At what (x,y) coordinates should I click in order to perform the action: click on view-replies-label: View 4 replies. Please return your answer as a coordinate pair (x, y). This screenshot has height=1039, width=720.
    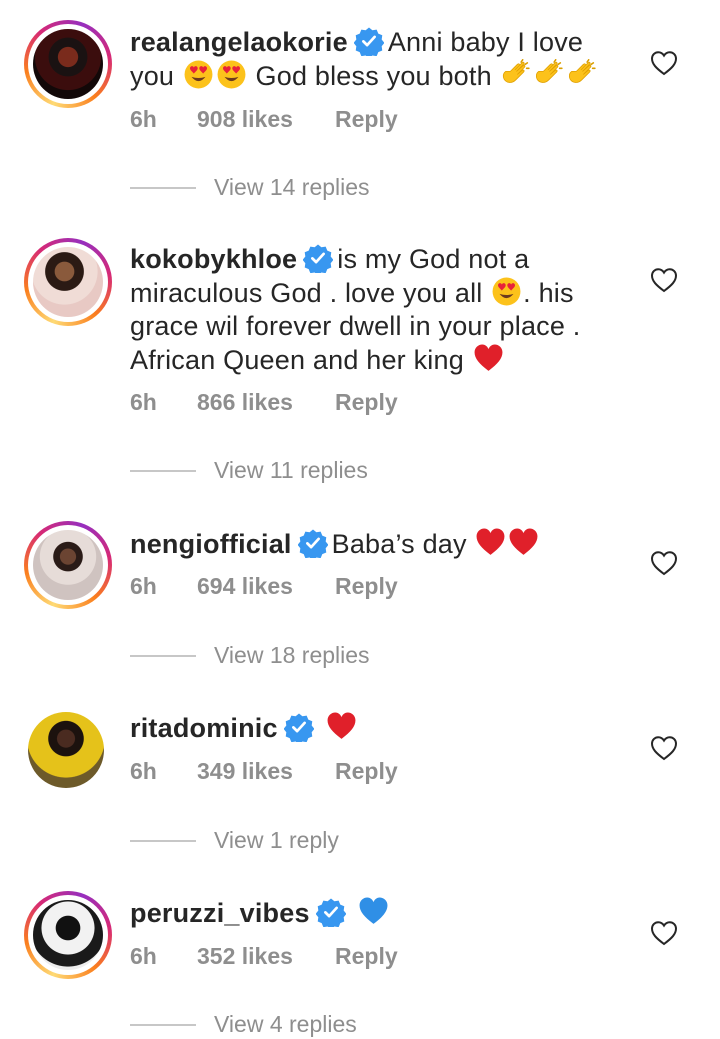
    Looking at the image, I should click on (285, 1024).